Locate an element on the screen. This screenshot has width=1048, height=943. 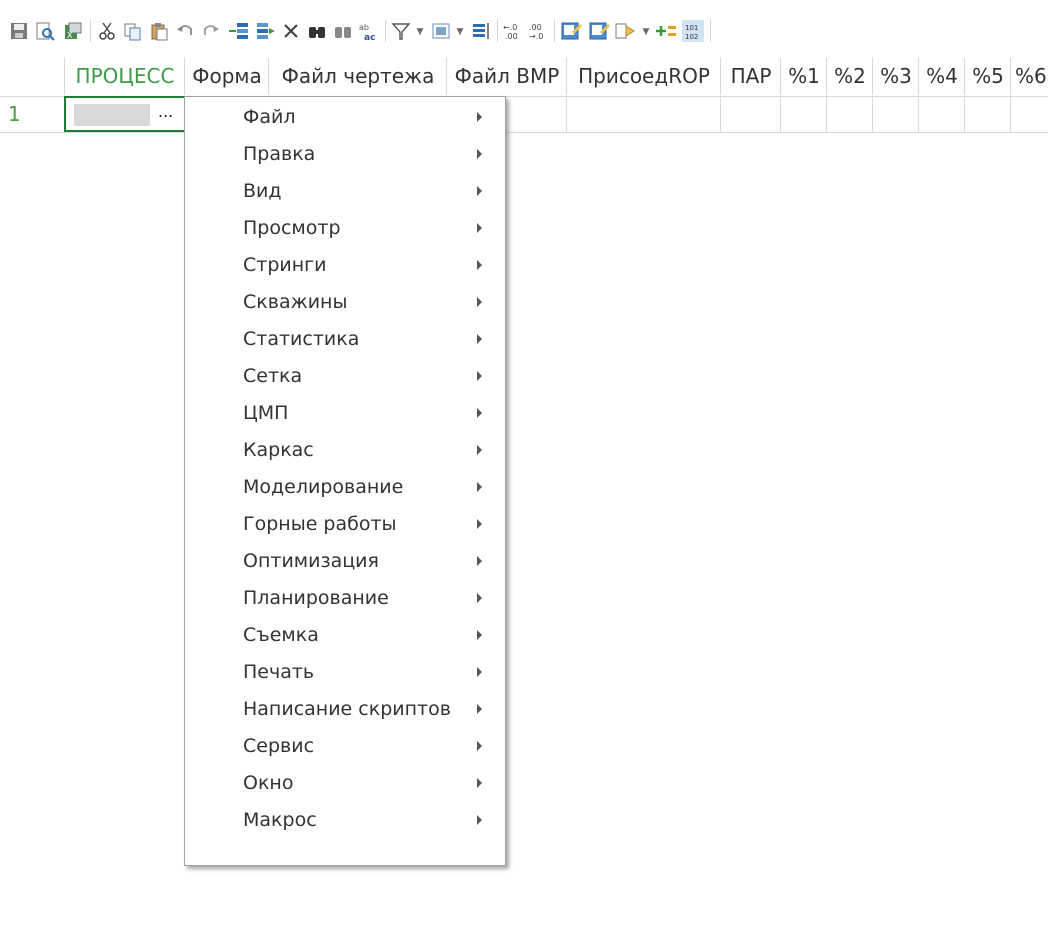
menu-item-strings: Стринги is located at coordinates (344, 264).